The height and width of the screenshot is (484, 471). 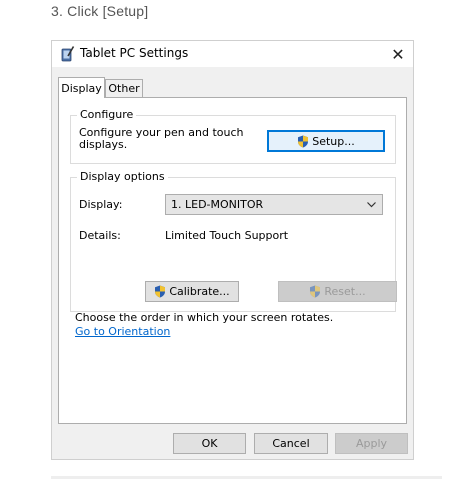 What do you see at coordinates (122, 176) in the screenshot?
I see `display-options-legend: Display options` at bounding box center [122, 176].